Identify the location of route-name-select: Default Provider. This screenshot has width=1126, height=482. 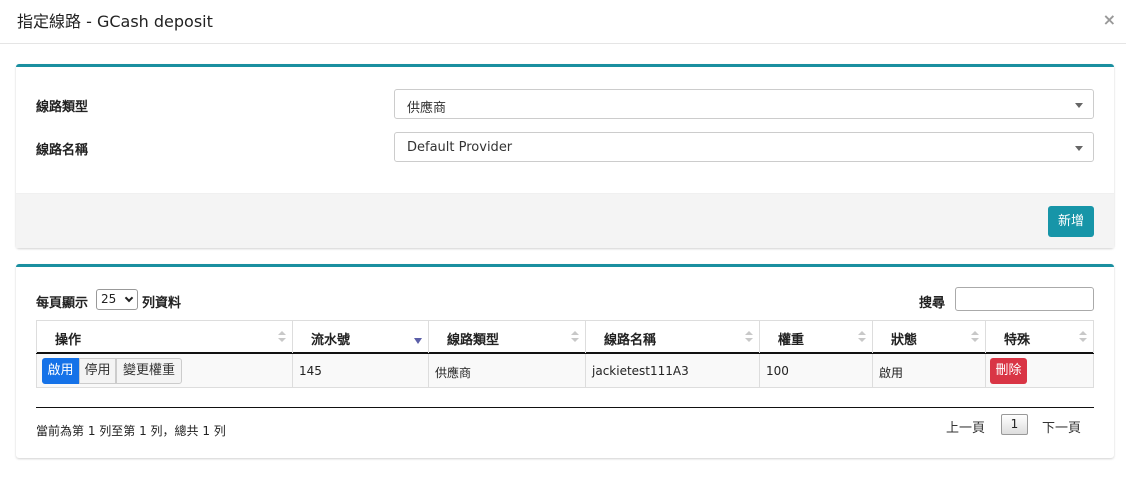
(744, 147).